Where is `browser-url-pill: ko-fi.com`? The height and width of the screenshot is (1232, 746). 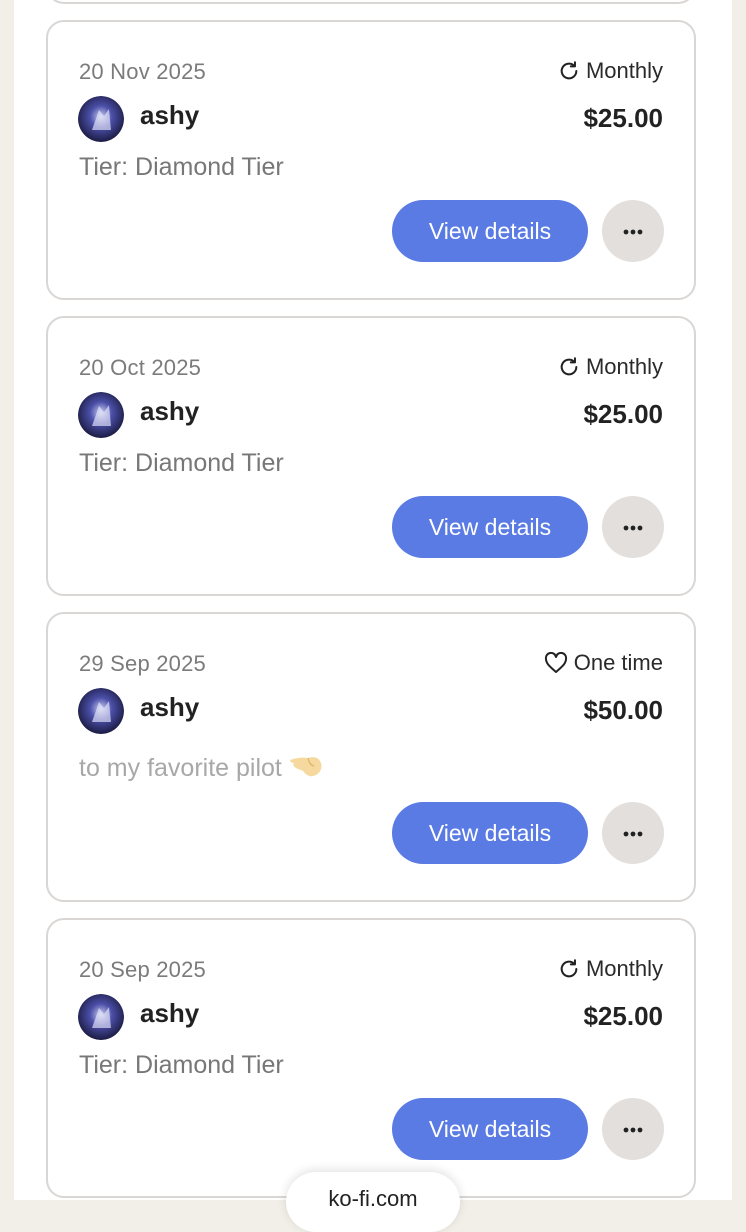
browser-url-pill: ko-fi.com is located at coordinates (373, 1202).